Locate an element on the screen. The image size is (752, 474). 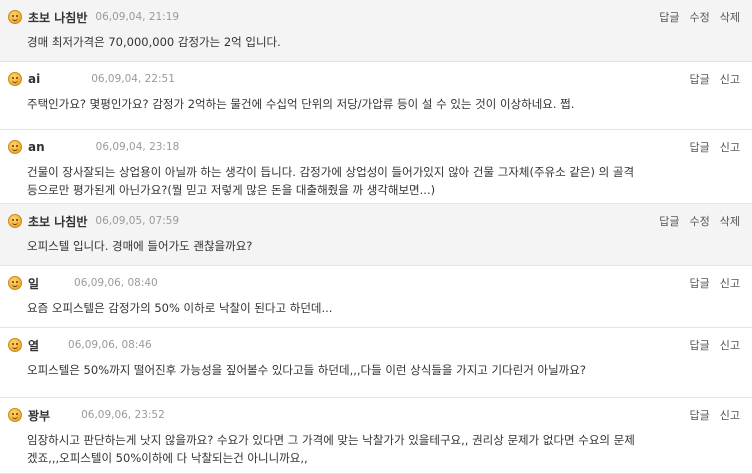
comment-author: an is located at coordinates (36, 147).